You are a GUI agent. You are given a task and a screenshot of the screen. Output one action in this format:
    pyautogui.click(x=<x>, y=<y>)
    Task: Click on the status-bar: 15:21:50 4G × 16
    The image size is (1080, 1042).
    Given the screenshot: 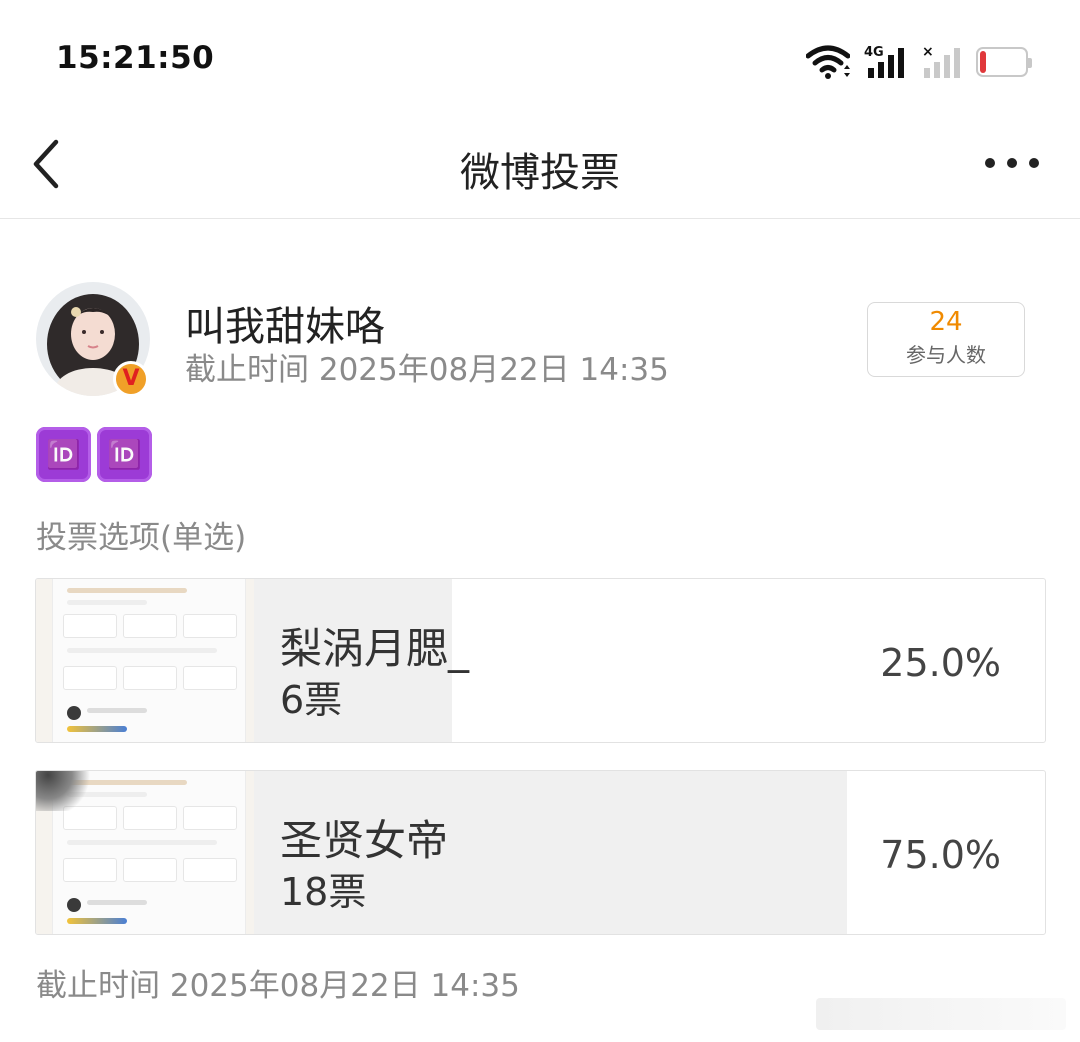 What is the action you would take?
    pyautogui.click(x=540, y=55)
    